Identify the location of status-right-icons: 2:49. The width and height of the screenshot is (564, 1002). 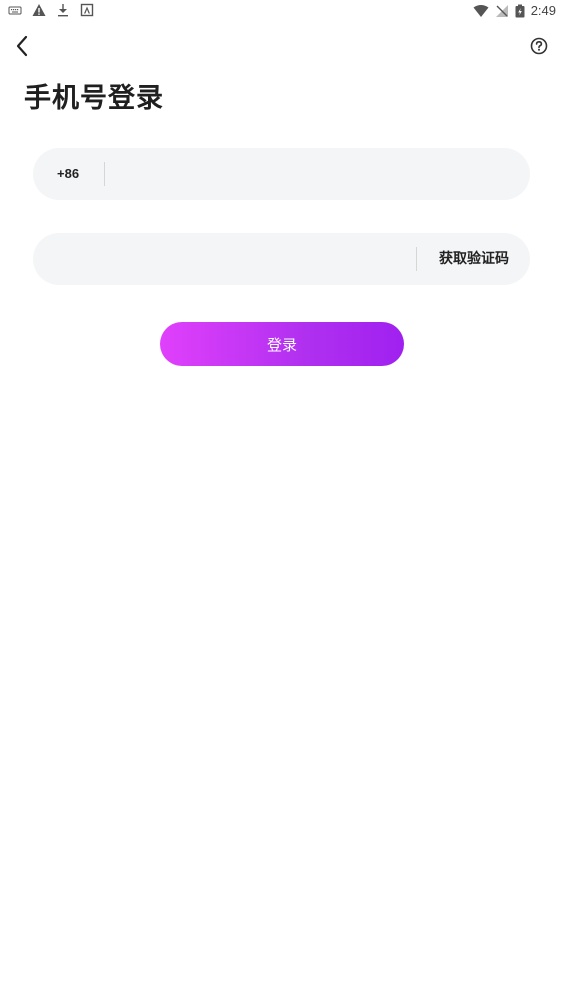
(514, 10).